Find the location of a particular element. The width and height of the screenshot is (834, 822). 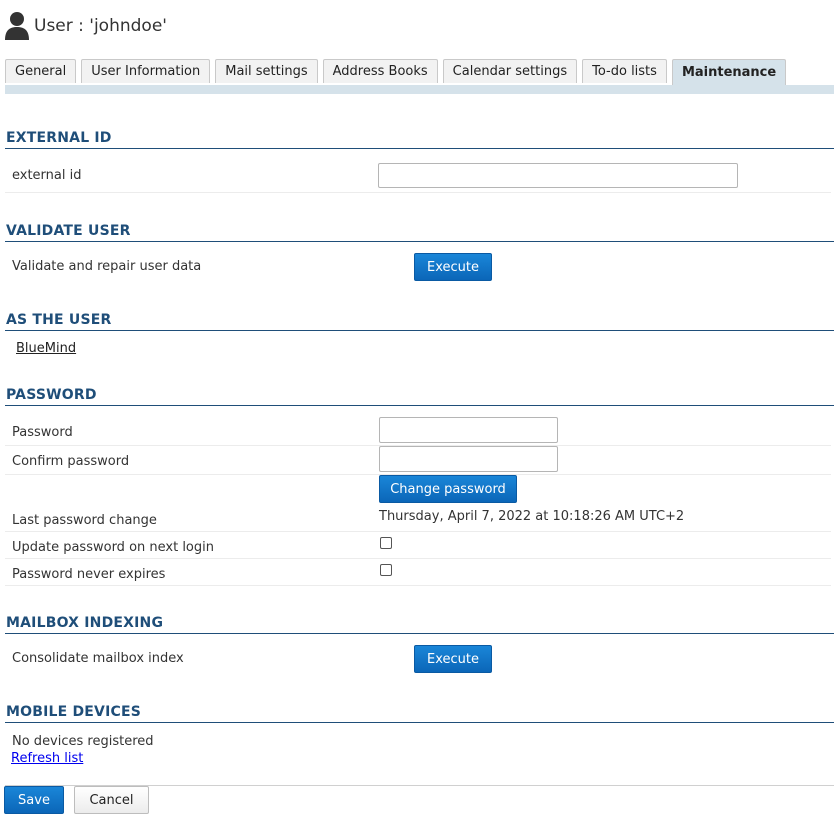

last-password-change-label: Last password change is located at coordinates (84, 520).